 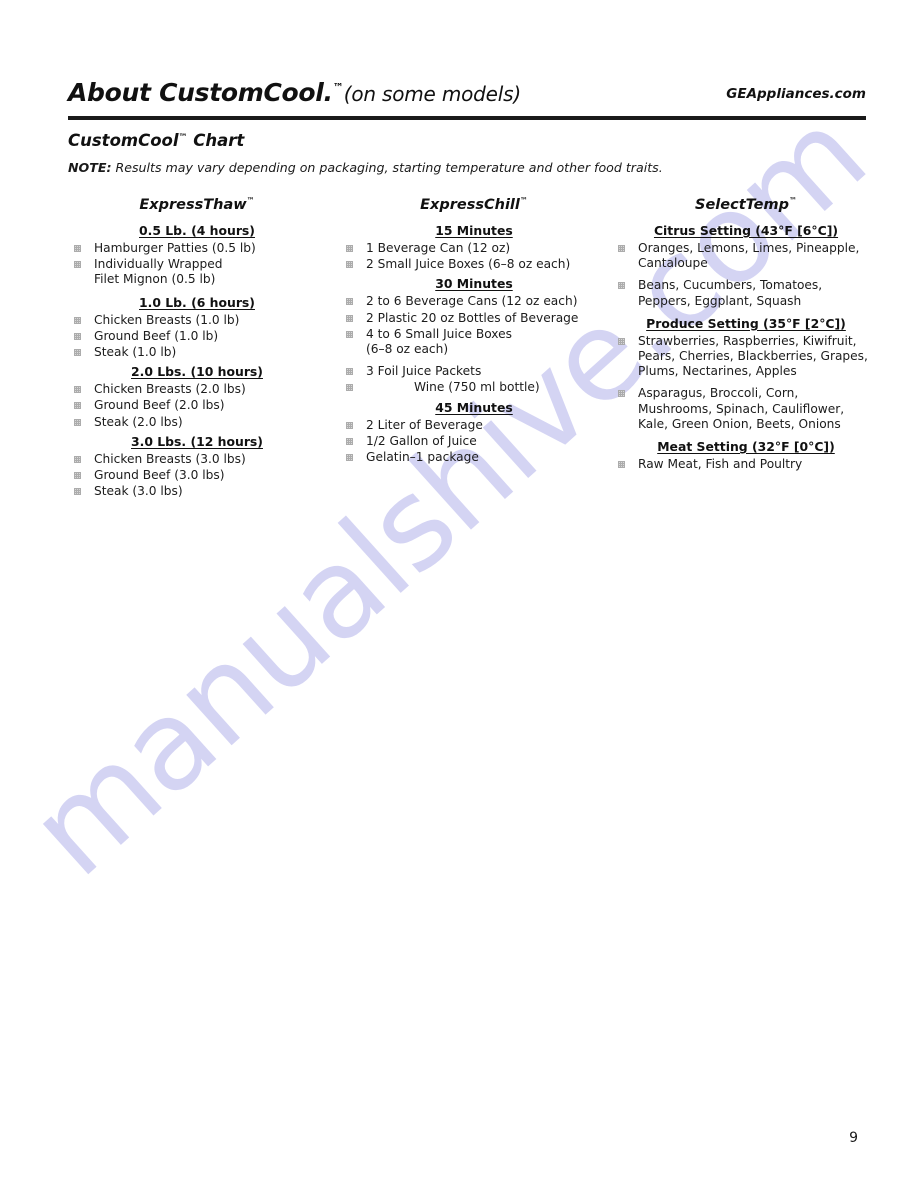 I want to click on group-heading: 15 Minutes, so click(x=474, y=230).